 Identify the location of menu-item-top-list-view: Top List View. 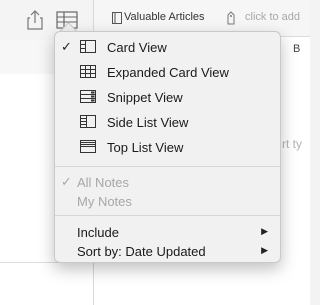
(167, 147).